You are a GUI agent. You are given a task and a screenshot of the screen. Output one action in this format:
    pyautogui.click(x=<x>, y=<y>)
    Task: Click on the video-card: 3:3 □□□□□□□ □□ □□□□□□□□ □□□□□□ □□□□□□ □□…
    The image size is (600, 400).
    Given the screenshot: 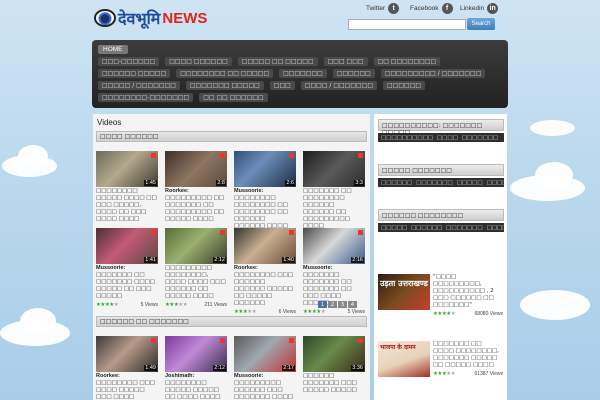 What is the action you would take?
    pyautogui.click(x=334, y=190)
    